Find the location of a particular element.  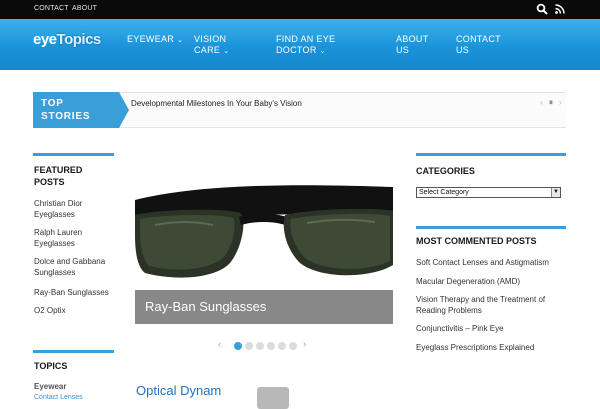

nav-find-eye-doctor: FIND AN EYE DOCTOR ⌄ is located at coordinates (305, 45).